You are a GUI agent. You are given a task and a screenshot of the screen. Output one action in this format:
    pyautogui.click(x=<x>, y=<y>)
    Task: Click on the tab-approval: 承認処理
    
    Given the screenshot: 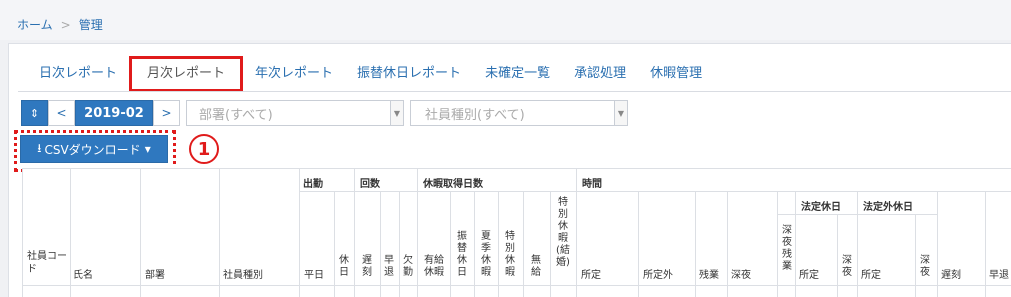 What is the action you would take?
    pyautogui.click(x=600, y=74)
    